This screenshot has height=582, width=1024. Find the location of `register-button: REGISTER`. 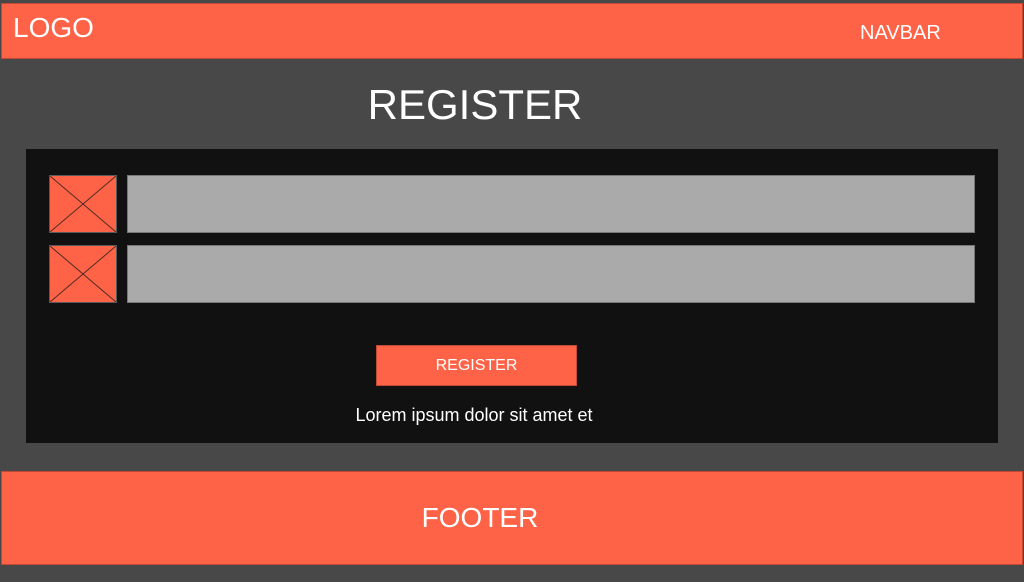

register-button: REGISTER is located at coordinates (476, 365).